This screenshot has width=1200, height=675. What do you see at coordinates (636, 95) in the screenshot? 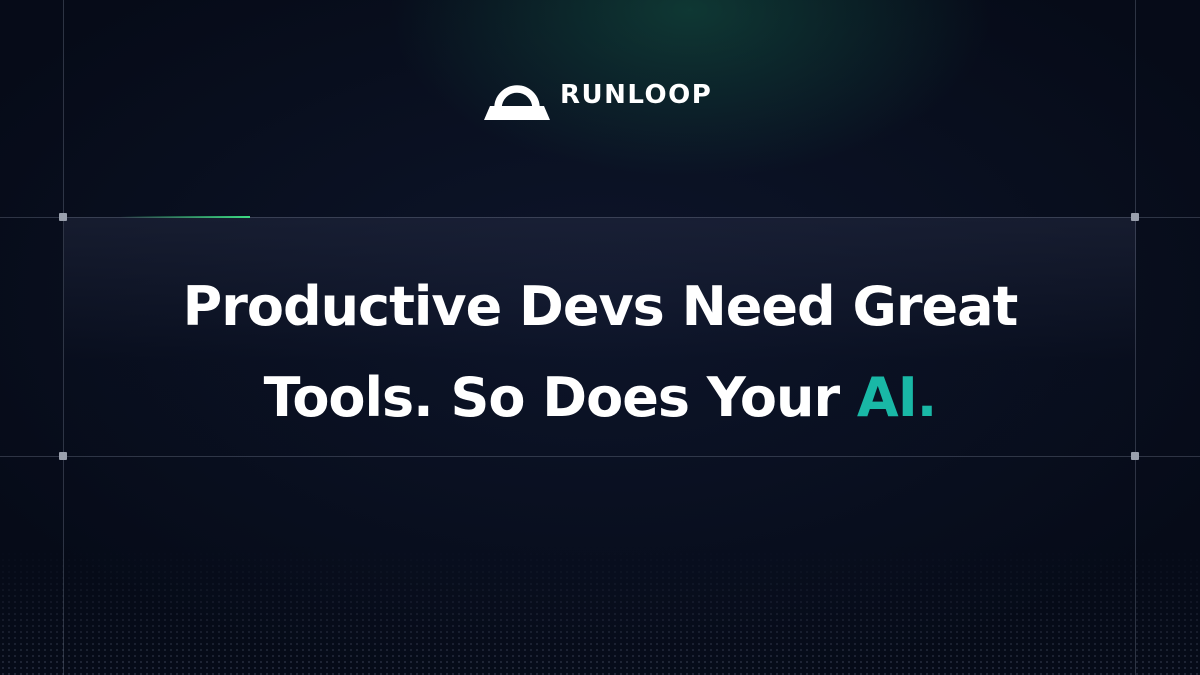
I see `brand-name: RUNLOOP` at bounding box center [636, 95].